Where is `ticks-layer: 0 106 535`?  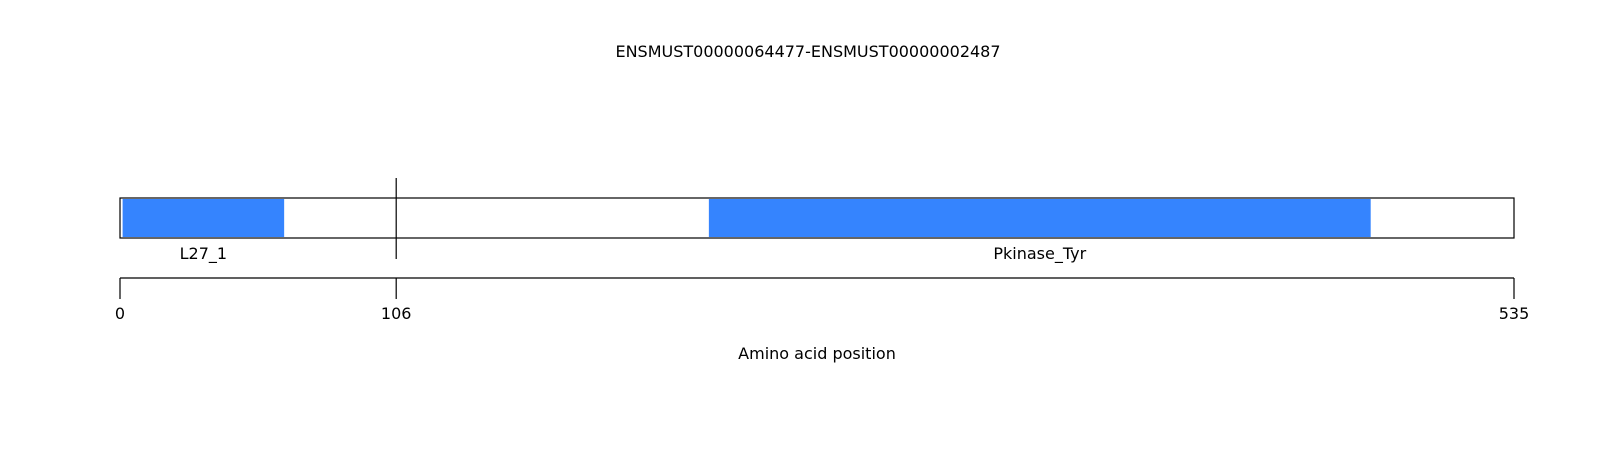
ticks-layer: 0 106 535 is located at coordinates (822, 300).